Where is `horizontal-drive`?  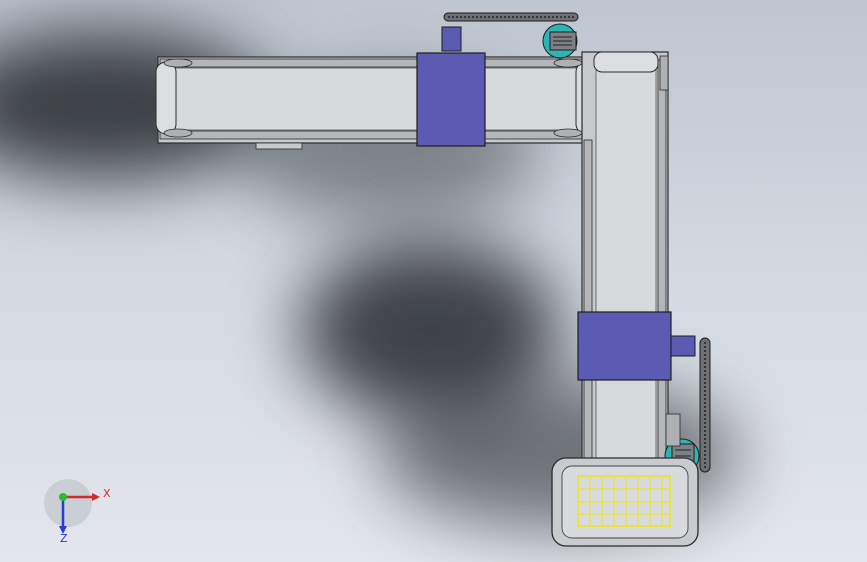
horizontal-drive is located at coordinates (510, 35).